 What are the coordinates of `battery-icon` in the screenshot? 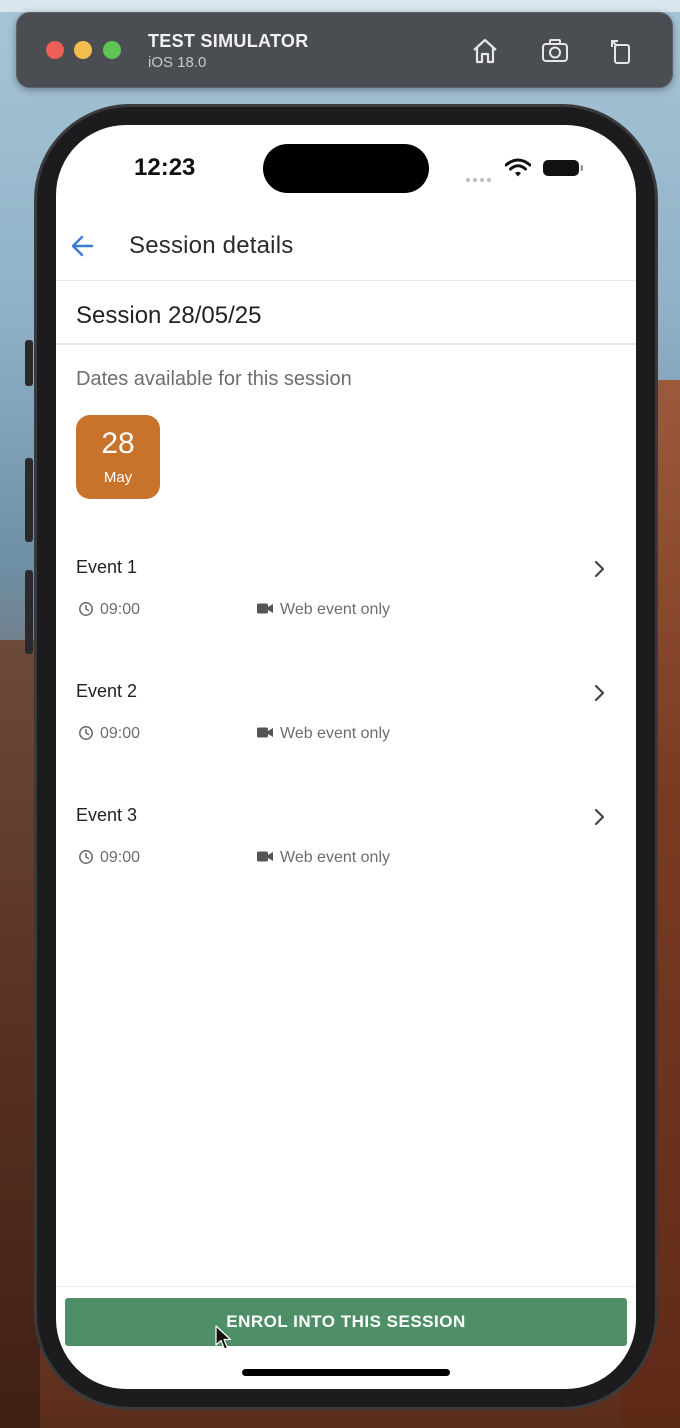 It's located at (563, 168).